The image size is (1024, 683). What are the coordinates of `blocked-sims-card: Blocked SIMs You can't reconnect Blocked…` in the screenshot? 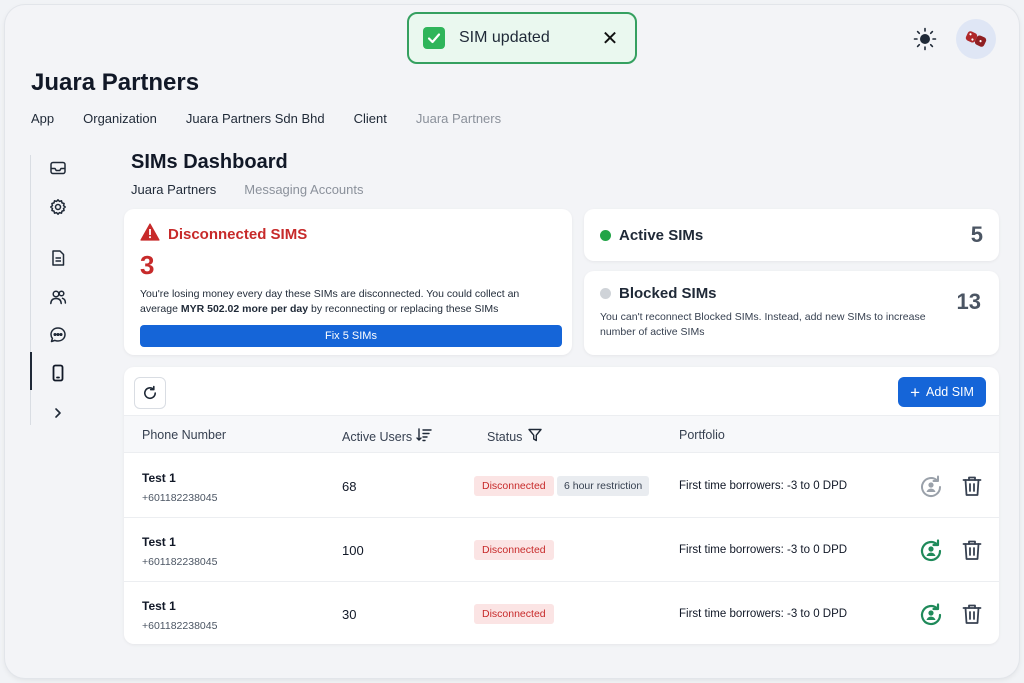 It's located at (791, 313).